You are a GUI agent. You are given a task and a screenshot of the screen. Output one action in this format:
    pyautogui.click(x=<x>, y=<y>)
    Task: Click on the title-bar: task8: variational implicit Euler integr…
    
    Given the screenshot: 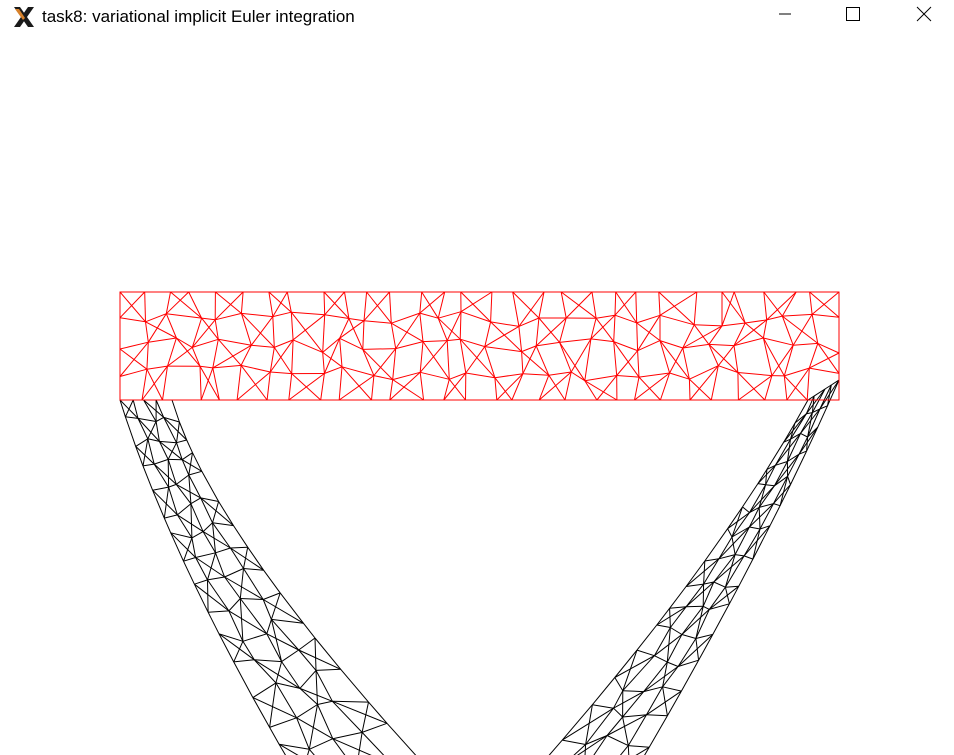 What is the action you would take?
    pyautogui.click(x=477, y=17)
    